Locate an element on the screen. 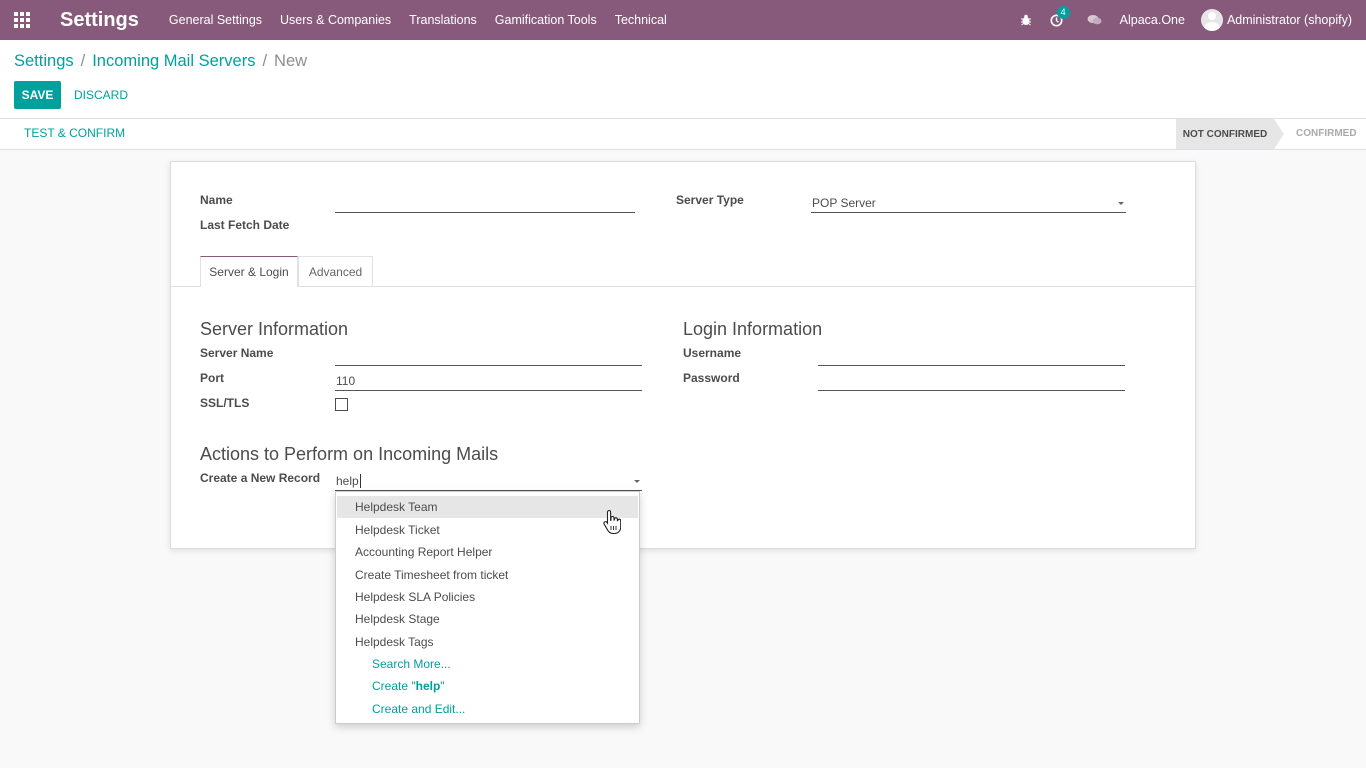  breadcrumb-incoming-mail-servers: Incoming Mail Servers is located at coordinates (173, 61).